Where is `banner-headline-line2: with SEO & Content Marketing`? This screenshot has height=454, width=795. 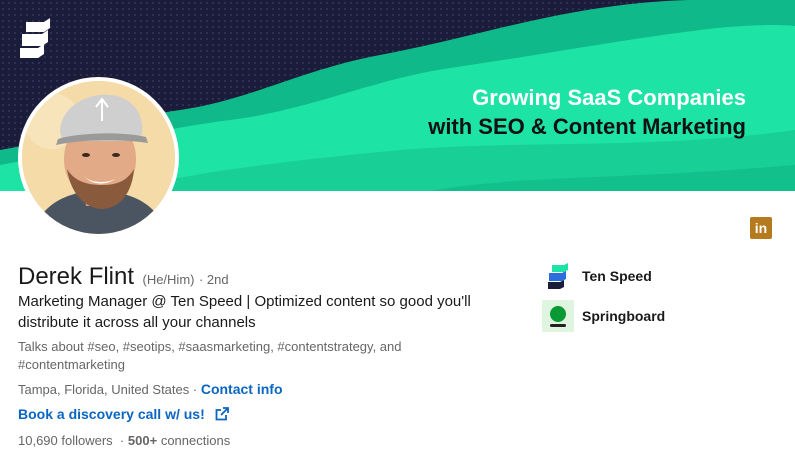
banner-headline-line2: with SEO & Content Marketing is located at coordinates (587, 126).